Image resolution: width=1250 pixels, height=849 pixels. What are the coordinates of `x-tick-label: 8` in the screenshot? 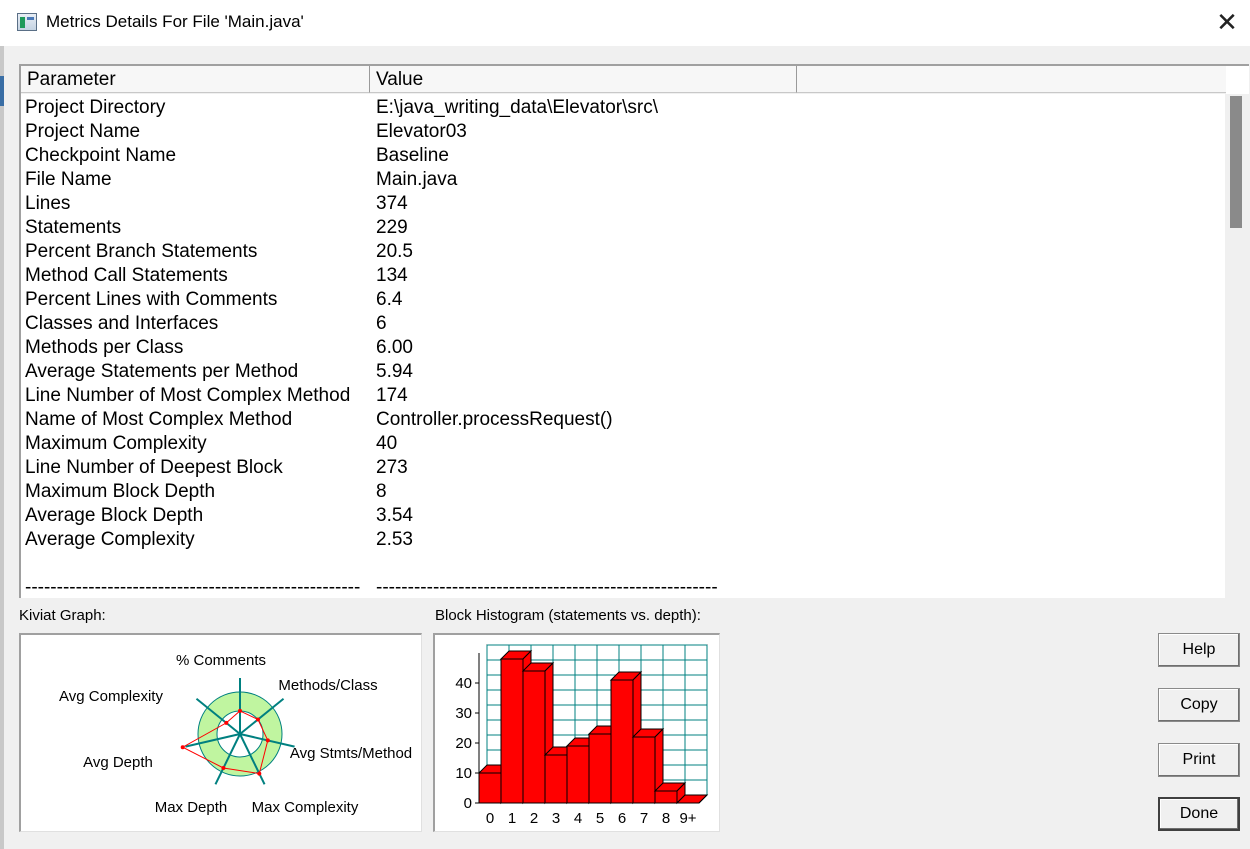 It's located at (666, 818).